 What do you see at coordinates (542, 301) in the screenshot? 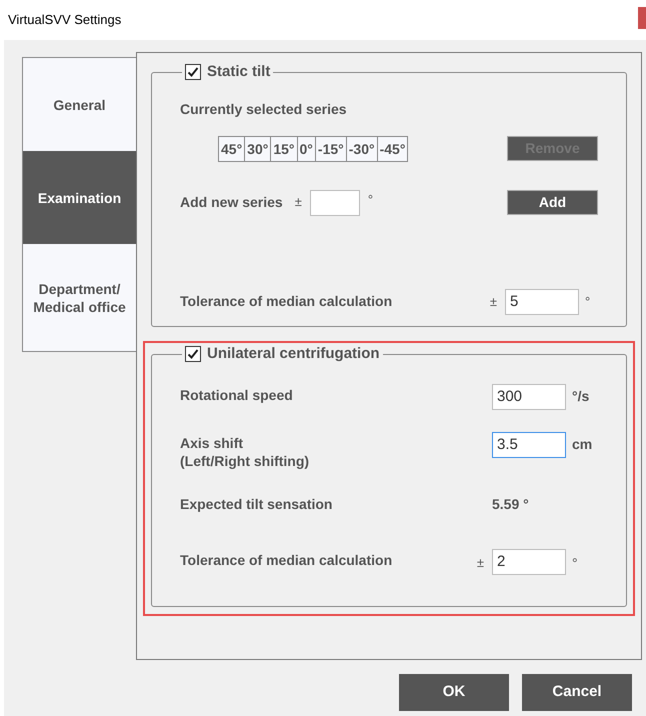
I see `input-field: 5` at bounding box center [542, 301].